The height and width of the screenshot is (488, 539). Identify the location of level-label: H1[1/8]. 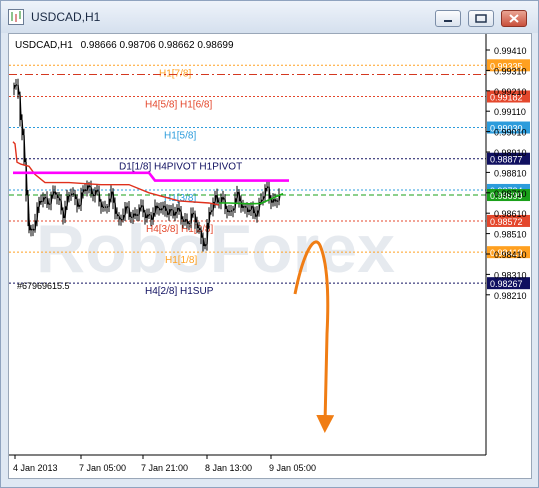
(181, 260).